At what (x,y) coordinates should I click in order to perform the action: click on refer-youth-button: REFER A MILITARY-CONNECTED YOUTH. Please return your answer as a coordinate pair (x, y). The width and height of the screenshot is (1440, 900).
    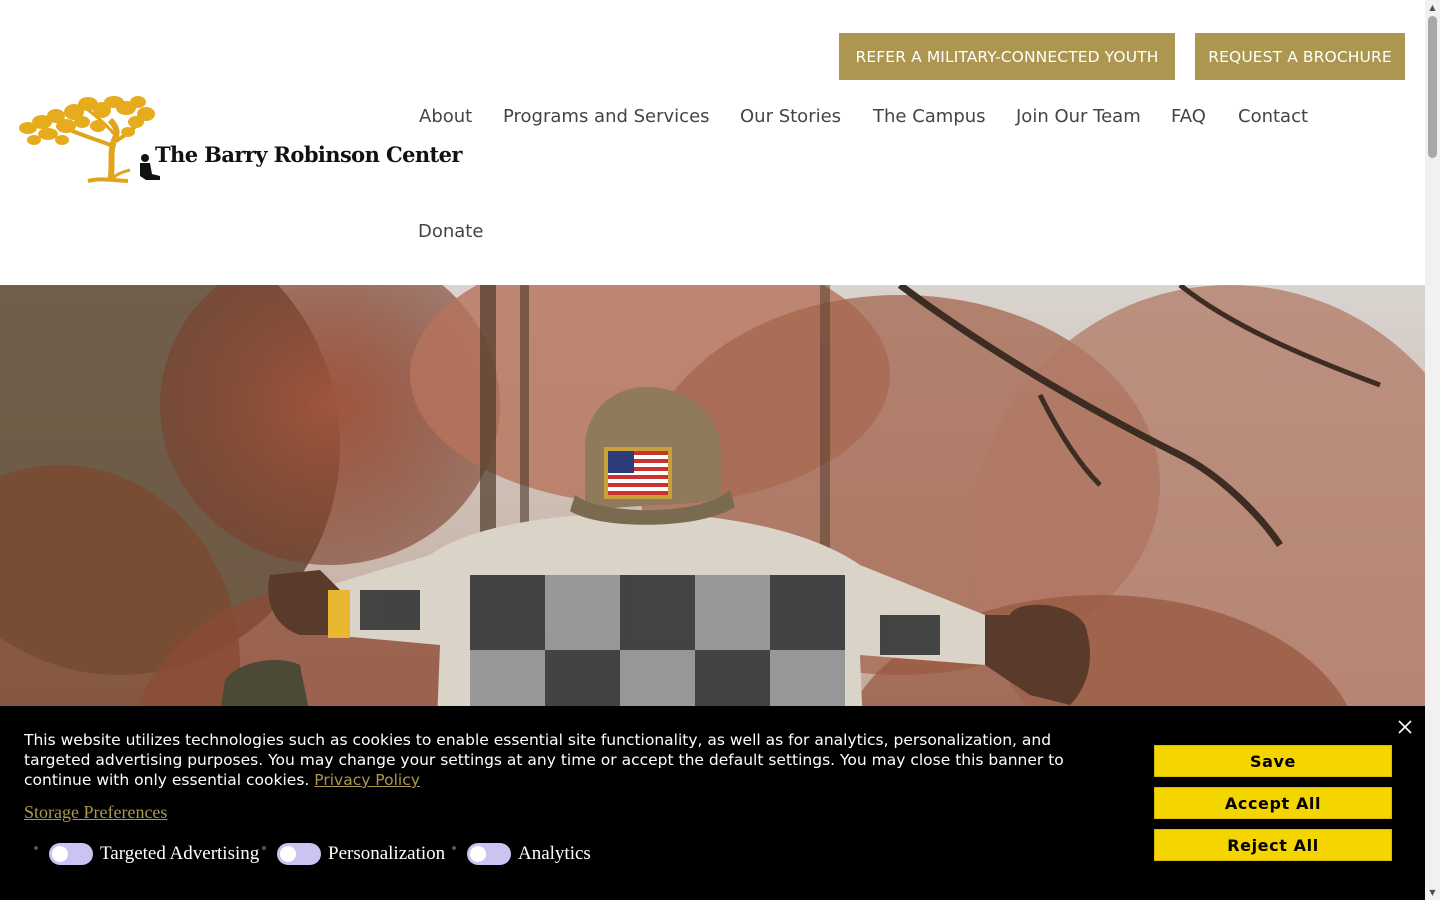
    Looking at the image, I should click on (1007, 56).